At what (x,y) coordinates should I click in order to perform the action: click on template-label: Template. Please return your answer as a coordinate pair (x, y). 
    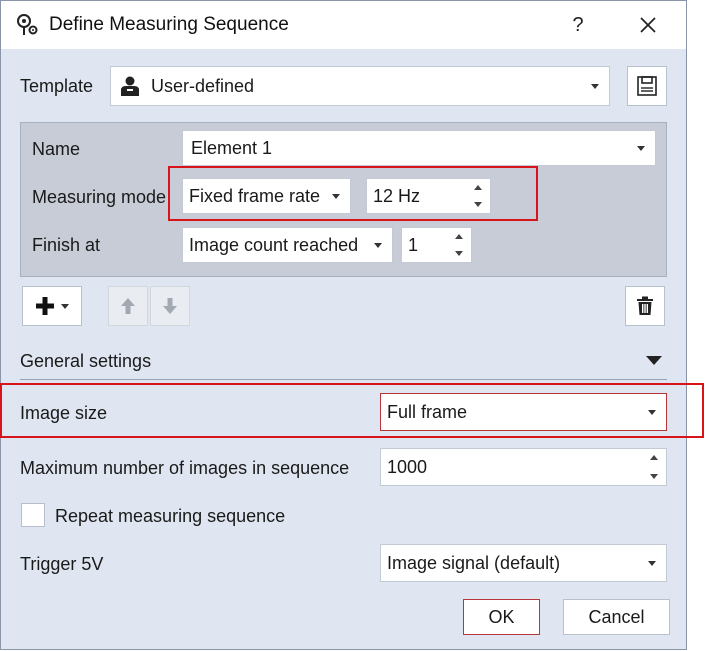
    Looking at the image, I should click on (57, 86).